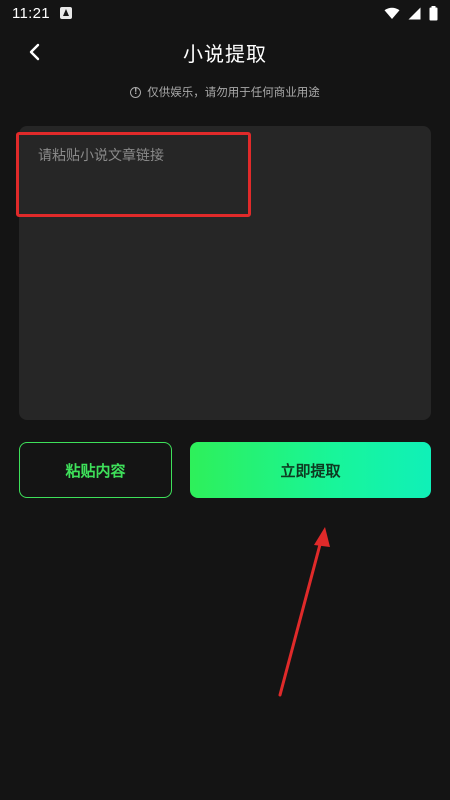 The width and height of the screenshot is (450, 800). Describe the element at coordinates (310, 470) in the screenshot. I see `extract-now-button: 立即提取` at that location.